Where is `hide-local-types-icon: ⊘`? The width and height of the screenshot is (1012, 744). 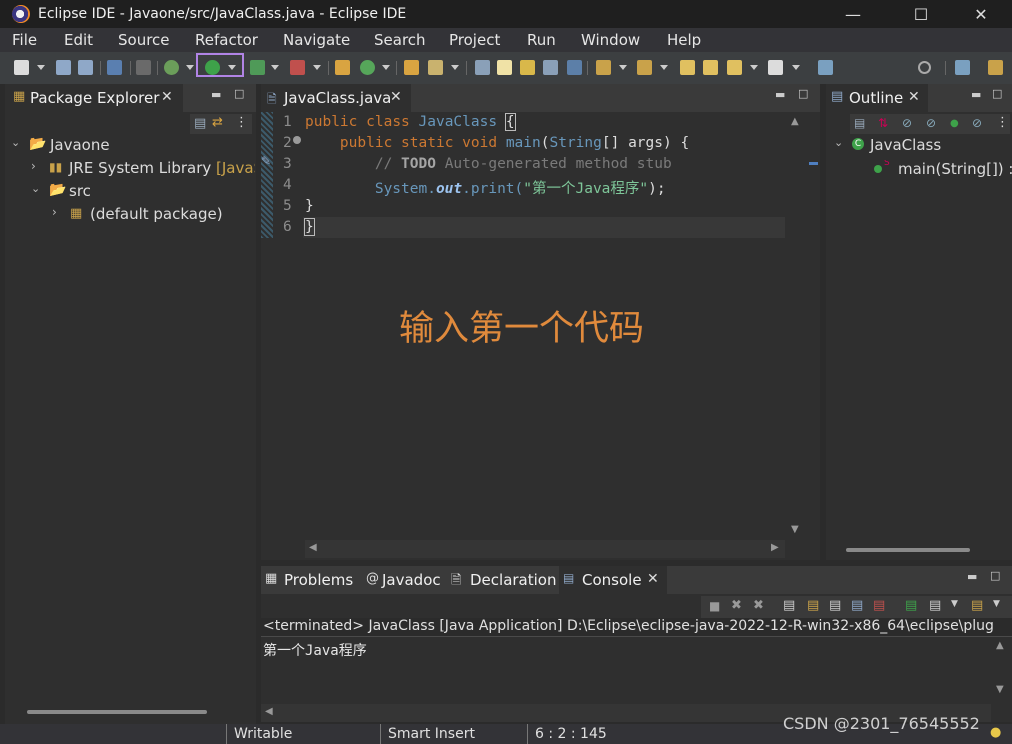 hide-local-types-icon: ⊘ is located at coordinates (977, 123).